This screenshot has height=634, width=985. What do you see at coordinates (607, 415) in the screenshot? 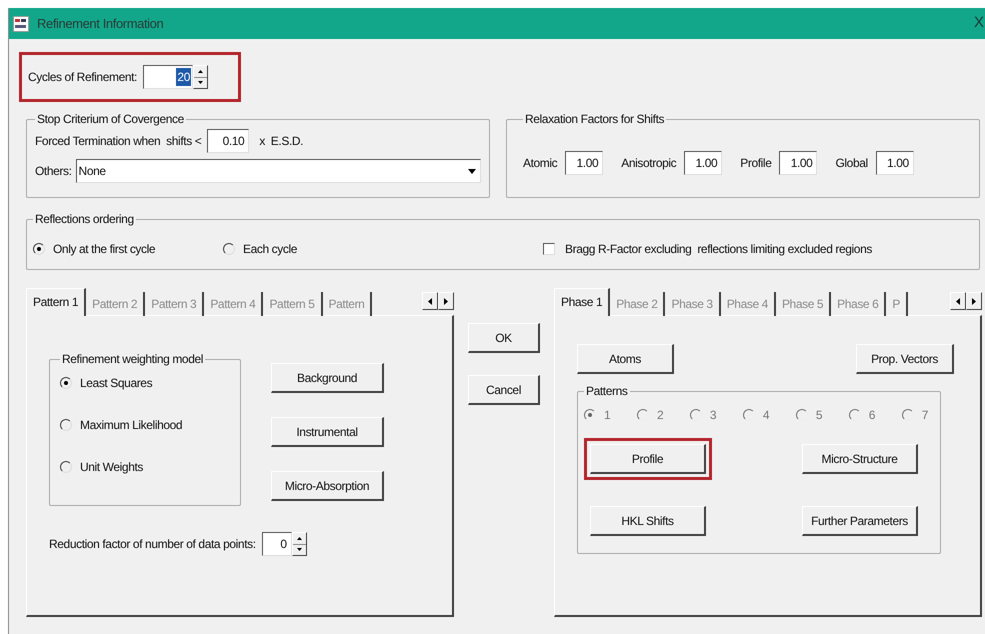
I see `radio-label: 1` at bounding box center [607, 415].